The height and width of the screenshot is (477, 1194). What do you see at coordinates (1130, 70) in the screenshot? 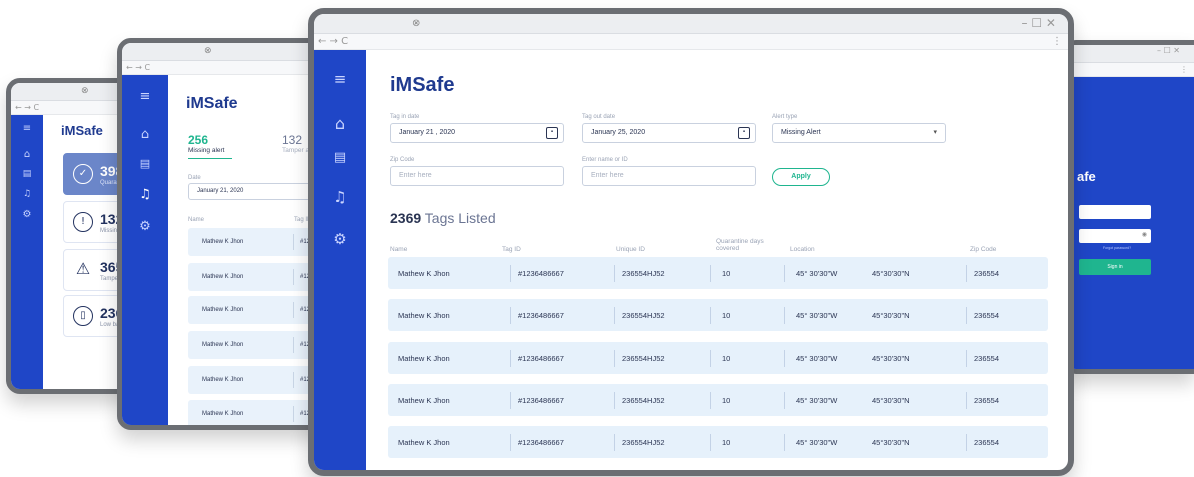
I see `nav-bar: ⋮` at bounding box center [1130, 70].